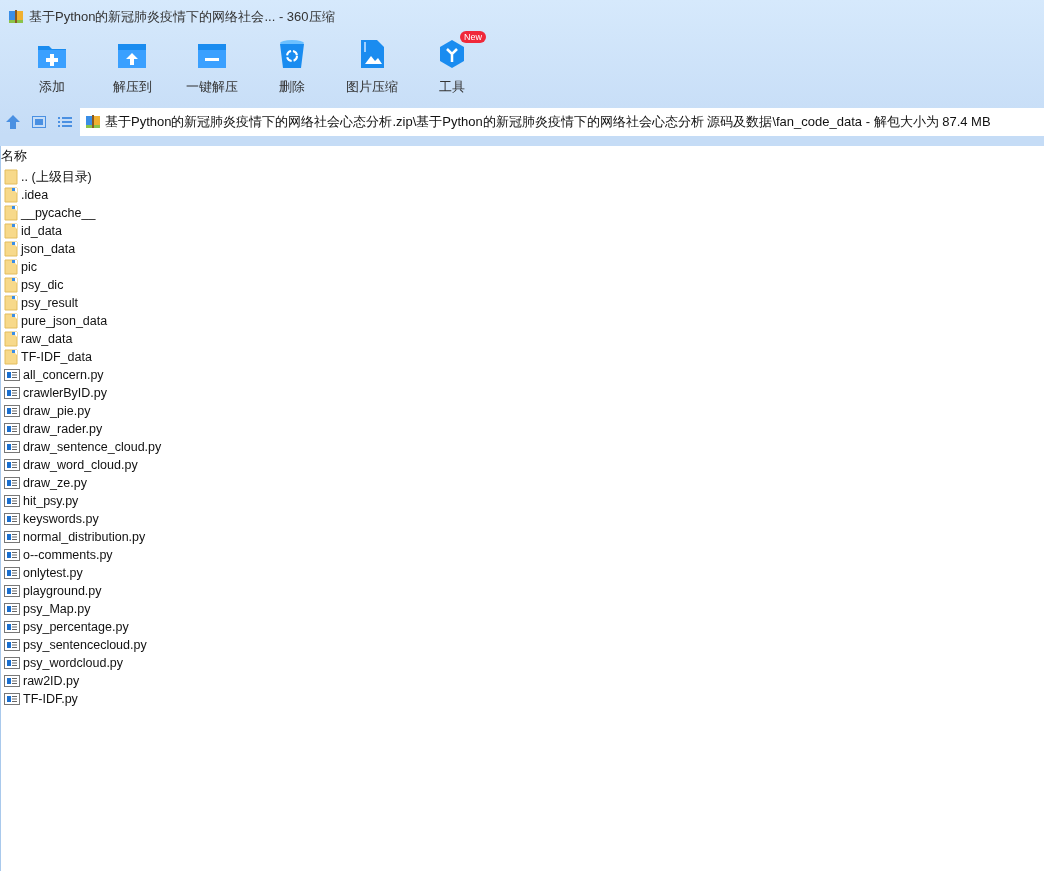  What do you see at coordinates (51, 681) in the screenshot?
I see `file-name: raw2ID.py` at bounding box center [51, 681].